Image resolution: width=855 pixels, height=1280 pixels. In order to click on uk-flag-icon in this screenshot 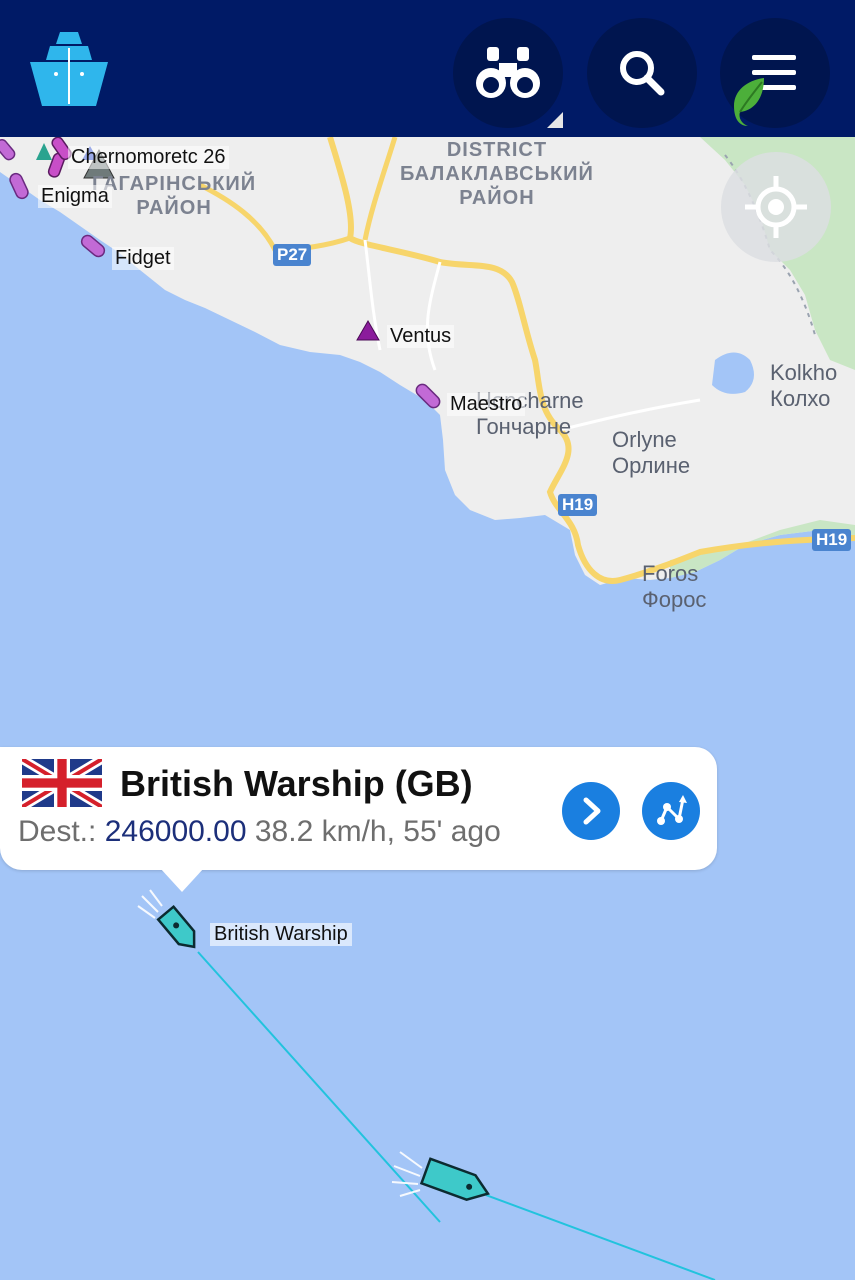, I will do `click(62, 783)`.